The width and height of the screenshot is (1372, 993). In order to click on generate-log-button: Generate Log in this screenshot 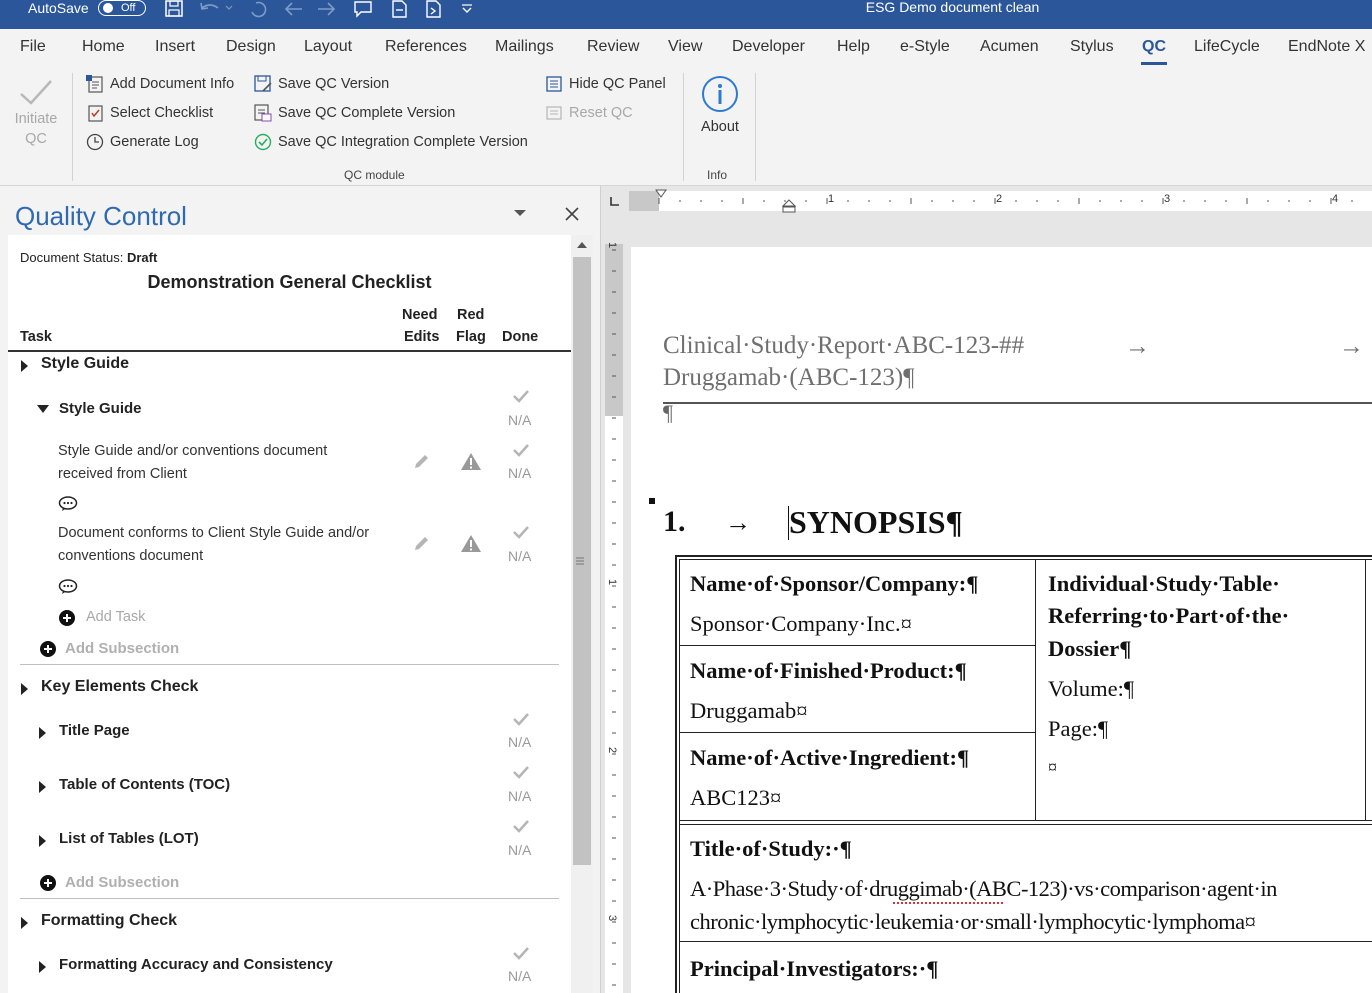, I will do `click(142, 142)`.